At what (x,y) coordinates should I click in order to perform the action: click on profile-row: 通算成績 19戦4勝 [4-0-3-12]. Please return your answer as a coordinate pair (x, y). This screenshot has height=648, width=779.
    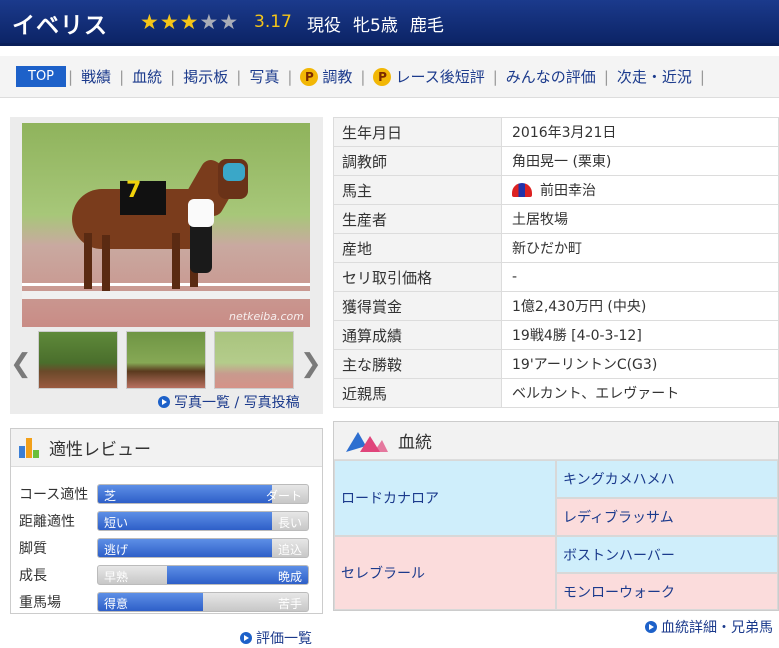
    Looking at the image, I should click on (556, 335).